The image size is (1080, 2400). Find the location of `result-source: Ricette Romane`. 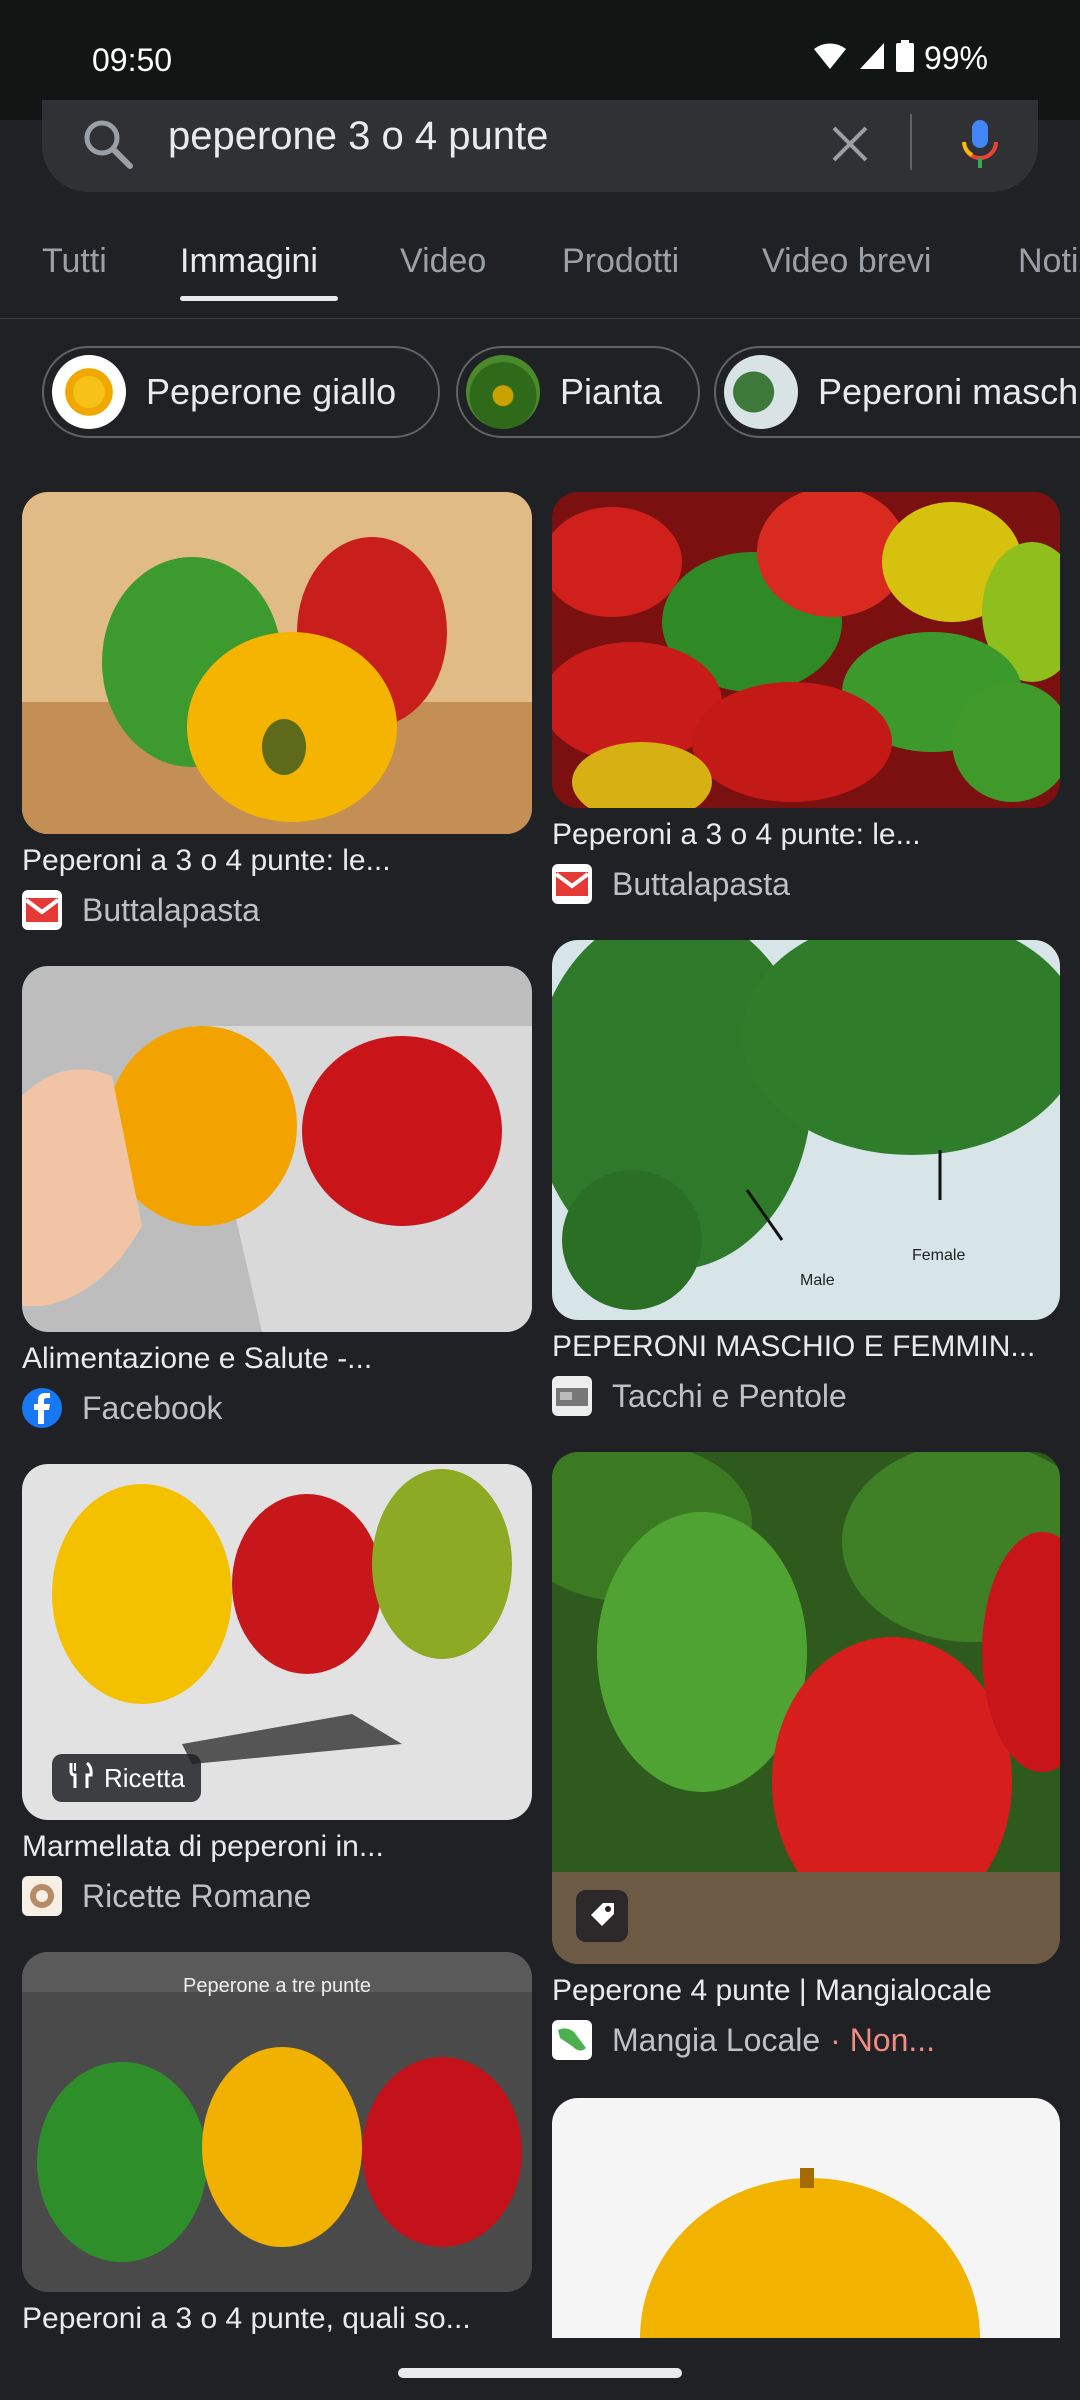

result-source: Ricette Romane is located at coordinates (166, 1896).